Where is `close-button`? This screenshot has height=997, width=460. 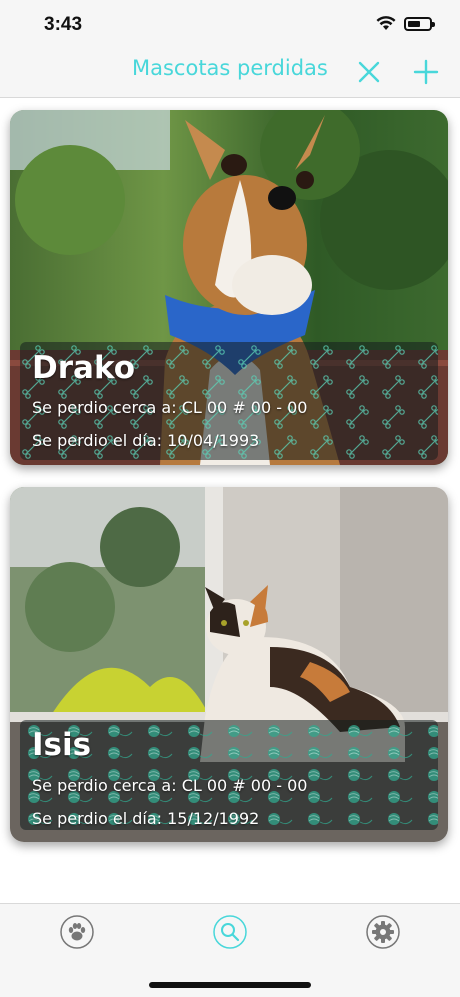
close-button is located at coordinates (369, 72).